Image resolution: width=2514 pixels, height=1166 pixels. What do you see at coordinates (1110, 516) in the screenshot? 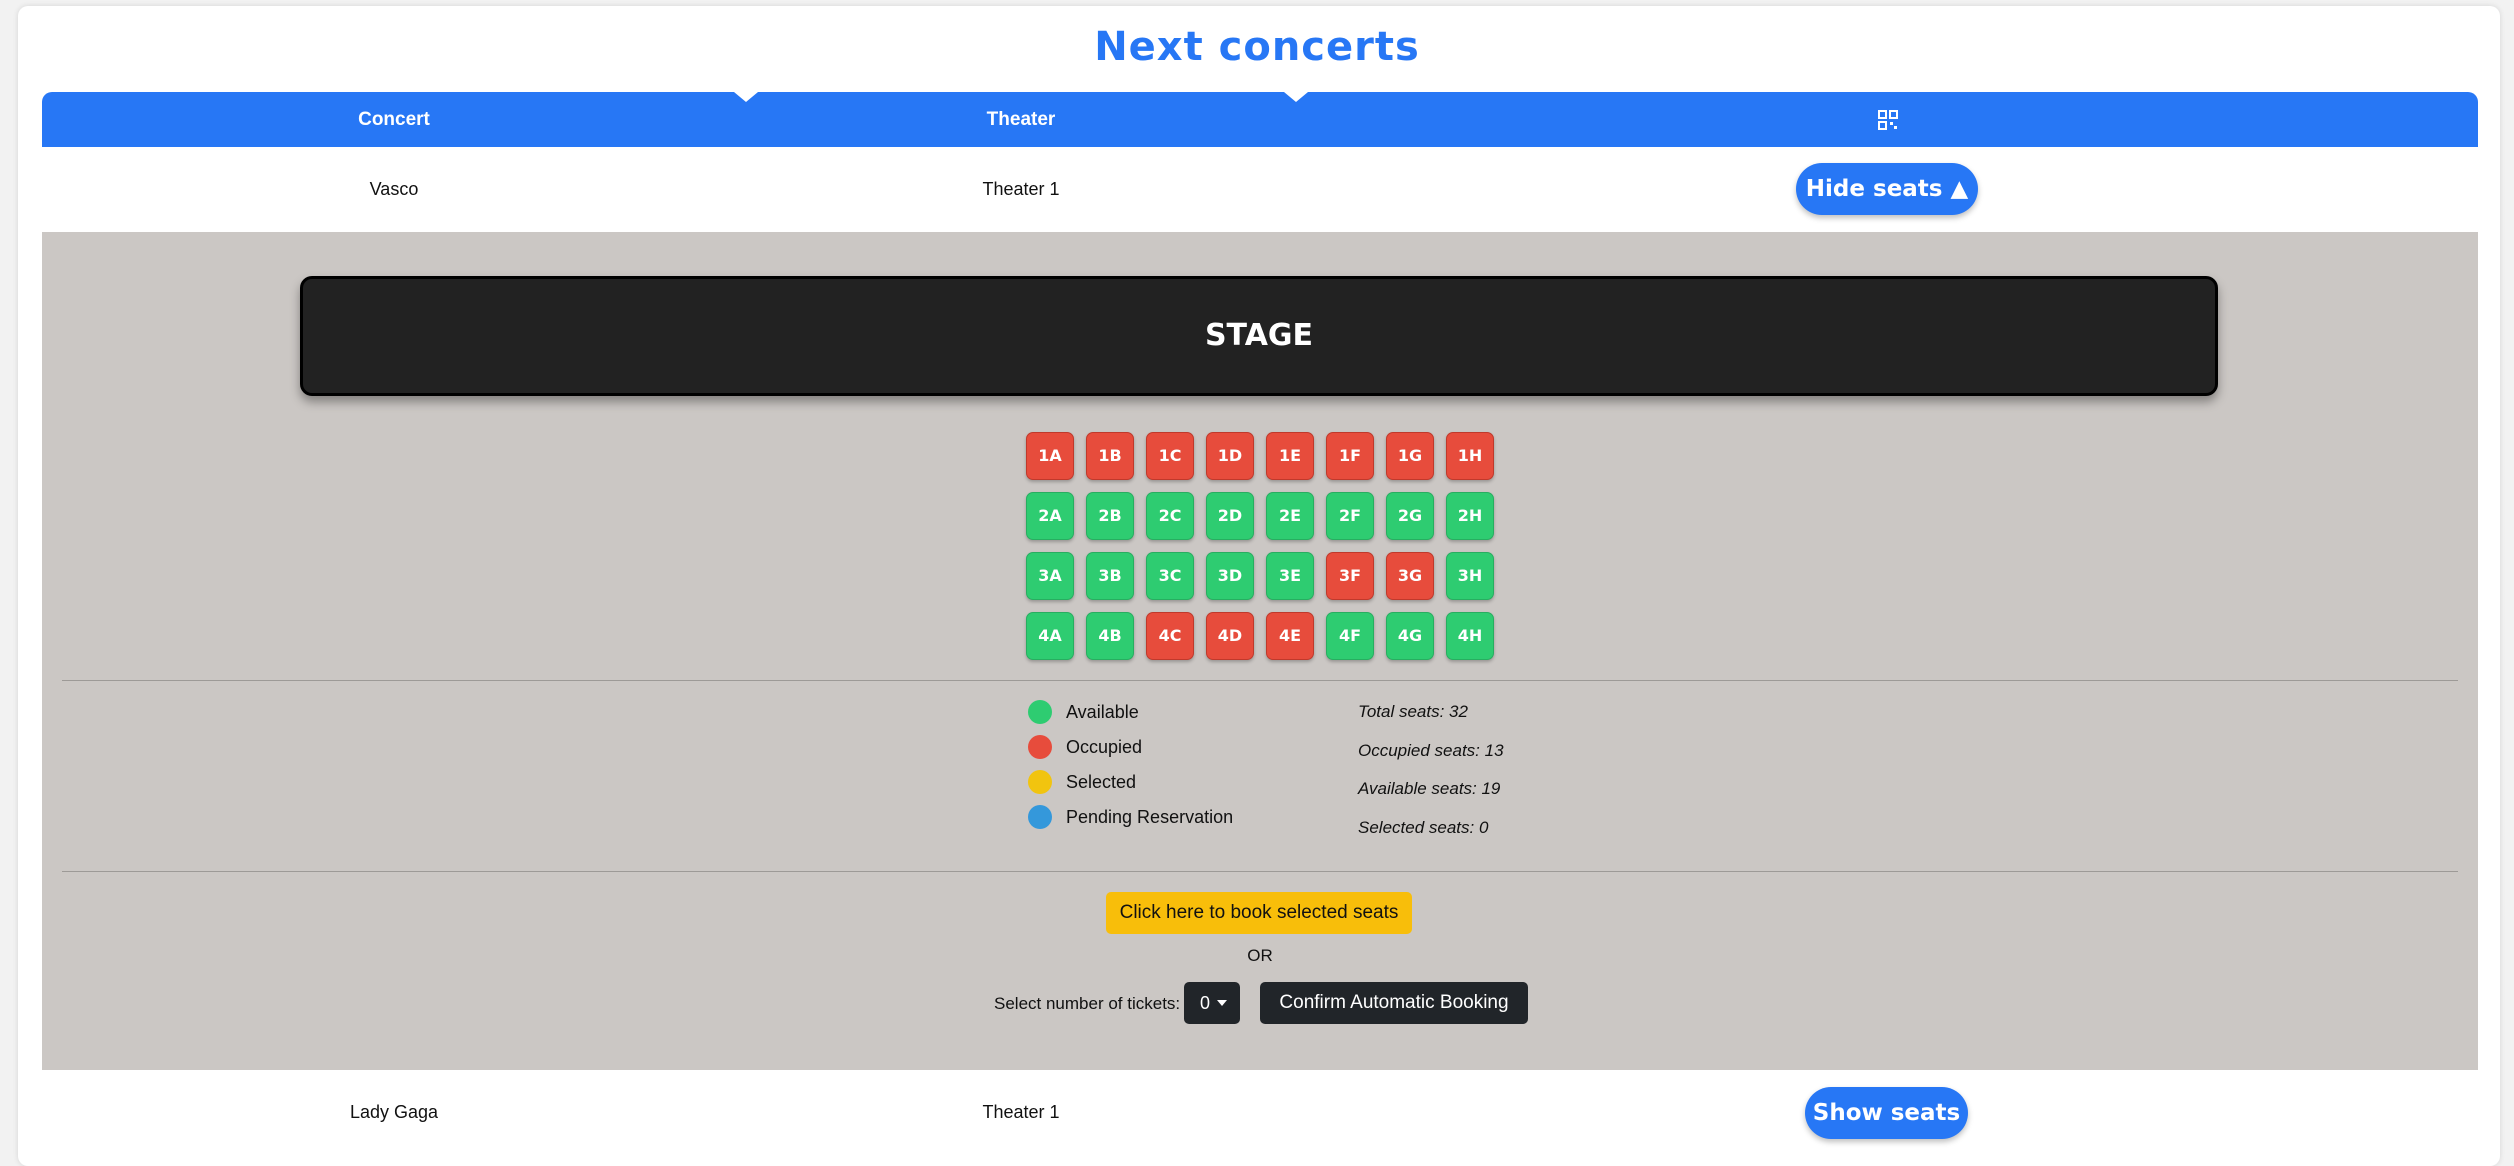
I see `seat-2B: 2B` at bounding box center [1110, 516].